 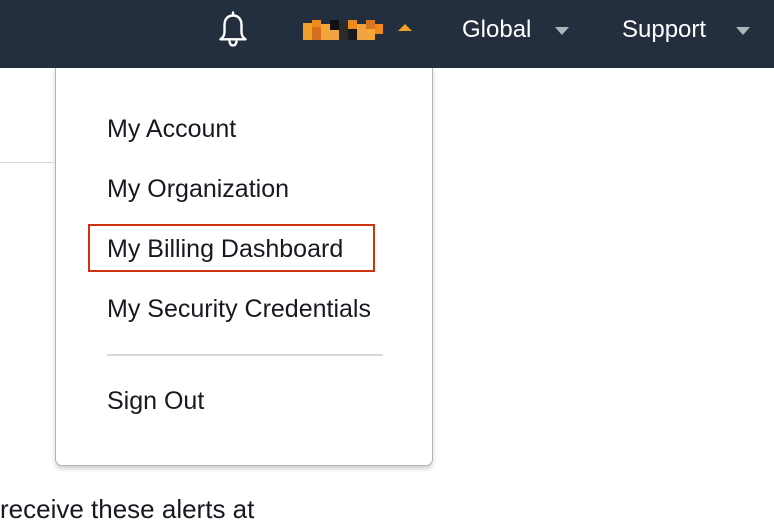 I want to click on menu-item-my-security-credentials: My Security Credentials, so click(x=239, y=309).